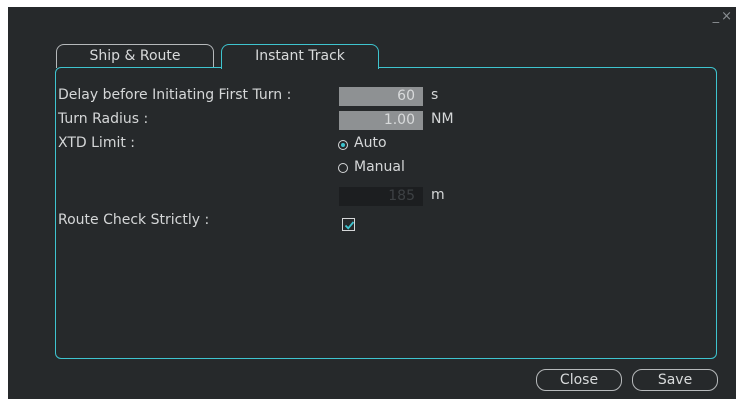 The height and width of the screenshot is (405, 736). I want to click on checkmark-icon, so click(349, 225).